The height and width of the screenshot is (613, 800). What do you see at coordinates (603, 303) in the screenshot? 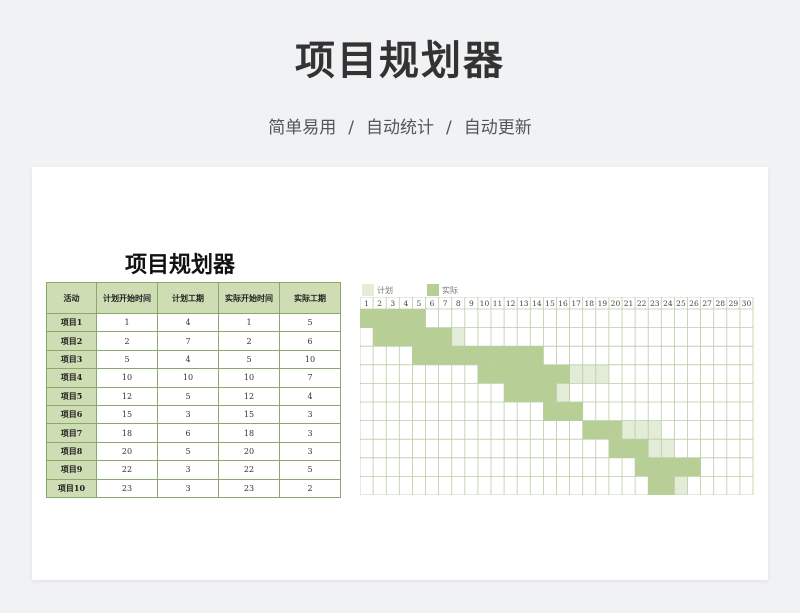
I see `day-label: 19` at bounding box center [603, 303].